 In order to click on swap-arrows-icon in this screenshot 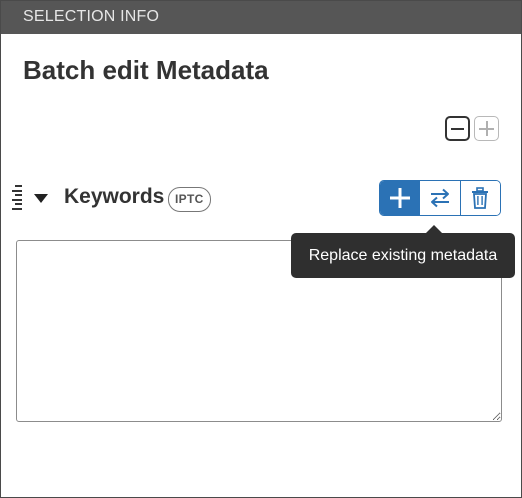, I will do `click(439, 198)`.